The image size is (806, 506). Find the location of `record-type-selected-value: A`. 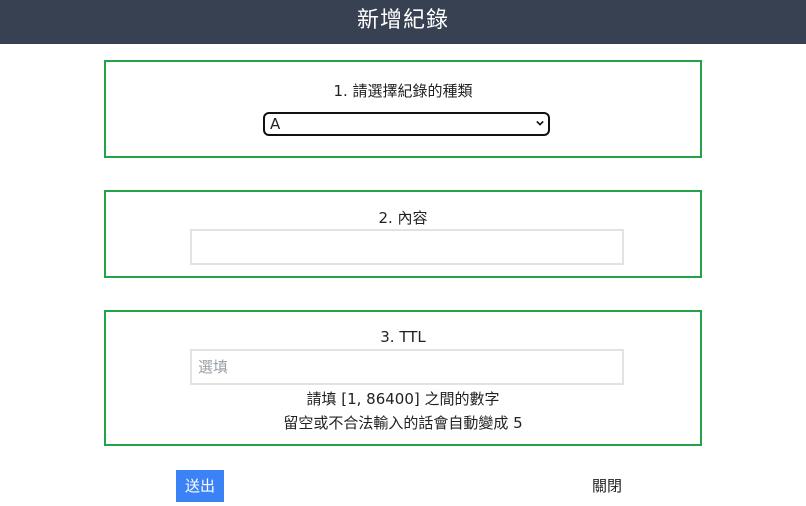

record-type-selected-value: A is located at coordinates (275, 124).